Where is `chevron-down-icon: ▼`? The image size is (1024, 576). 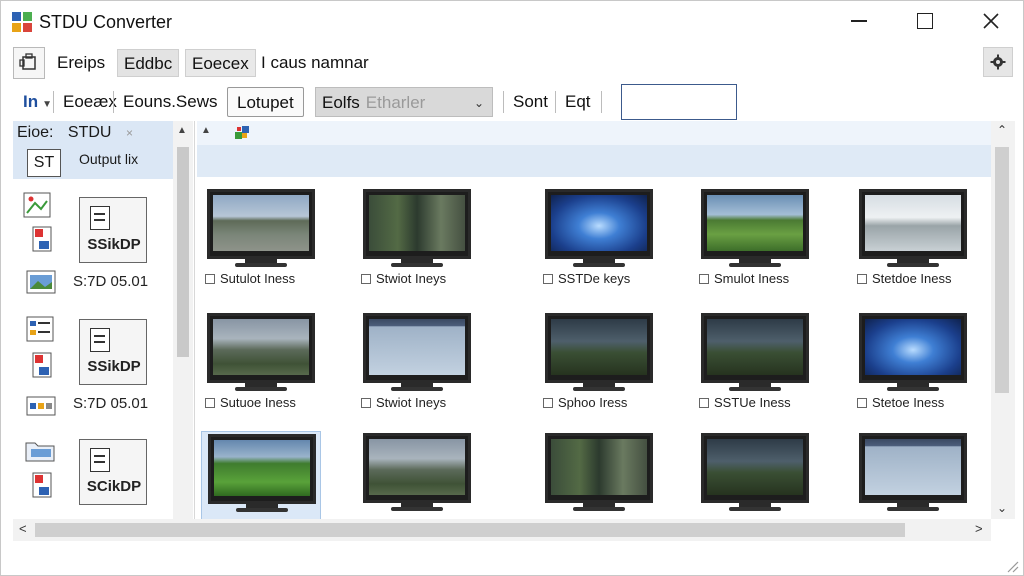
chevron-down-icon: ▼ is located at coordinates (47, 104).